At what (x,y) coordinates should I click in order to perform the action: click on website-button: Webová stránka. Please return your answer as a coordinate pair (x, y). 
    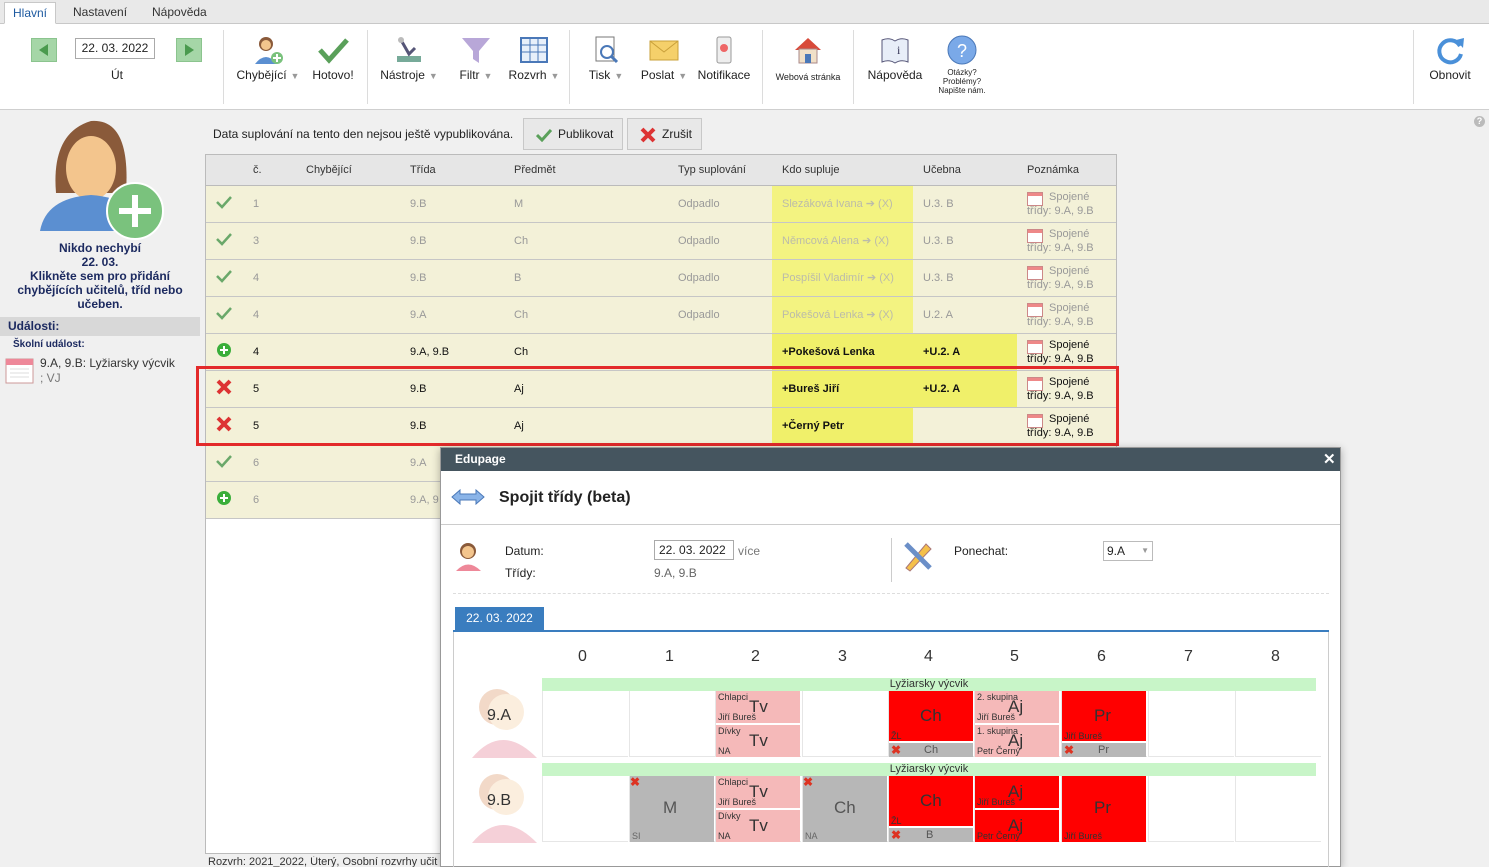
    Looking at the image, I should click on (808, 67).